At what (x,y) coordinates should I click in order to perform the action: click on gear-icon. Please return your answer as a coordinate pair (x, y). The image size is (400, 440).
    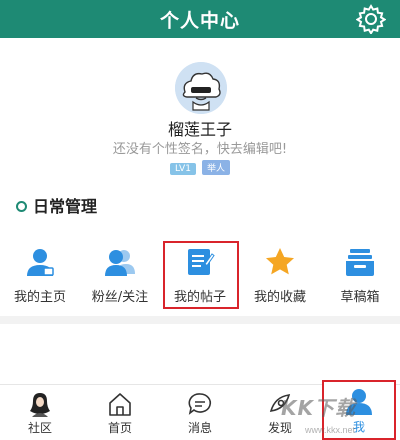
    Looking at the image, I should click on (371, 19).